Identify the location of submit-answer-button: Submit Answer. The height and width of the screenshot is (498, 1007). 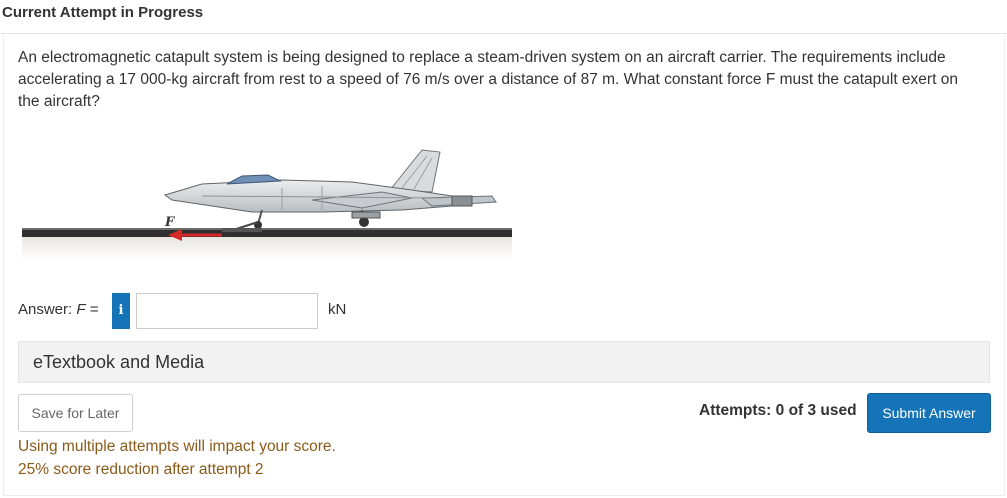
(929, 413).